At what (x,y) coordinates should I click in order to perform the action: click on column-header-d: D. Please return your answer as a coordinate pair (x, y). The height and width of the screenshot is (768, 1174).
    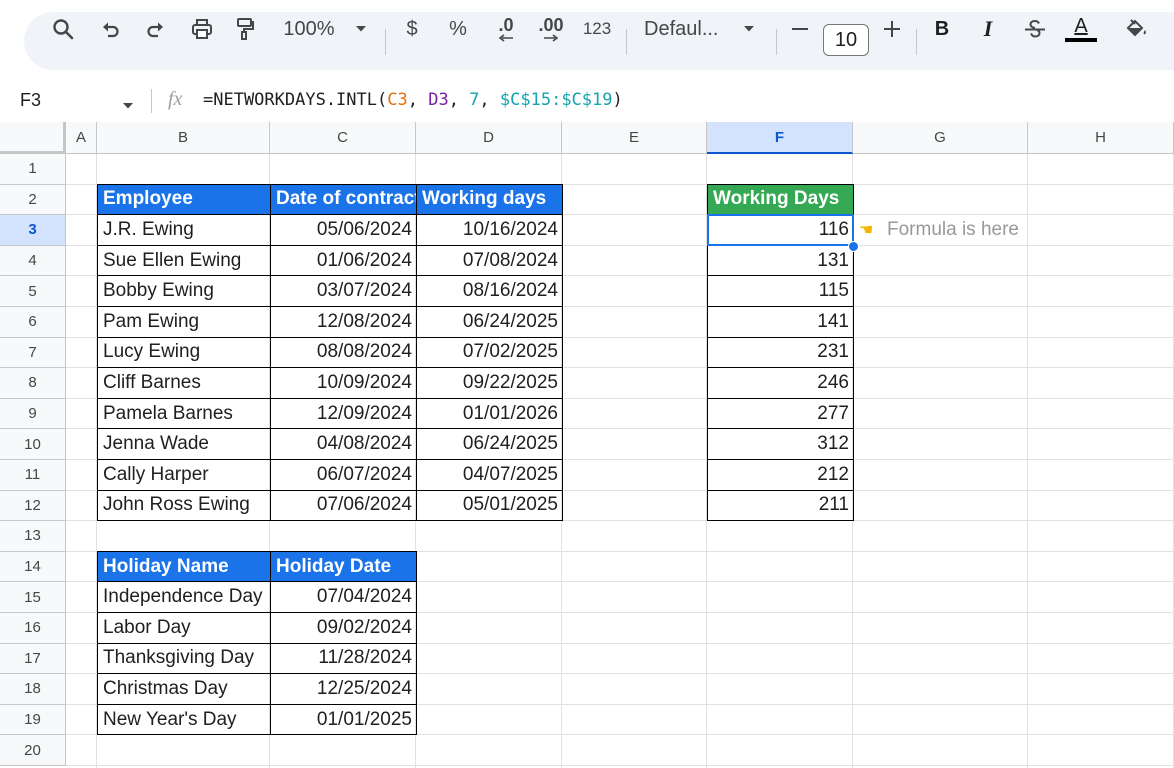
    Looking at the image, I should click on (489, 138).